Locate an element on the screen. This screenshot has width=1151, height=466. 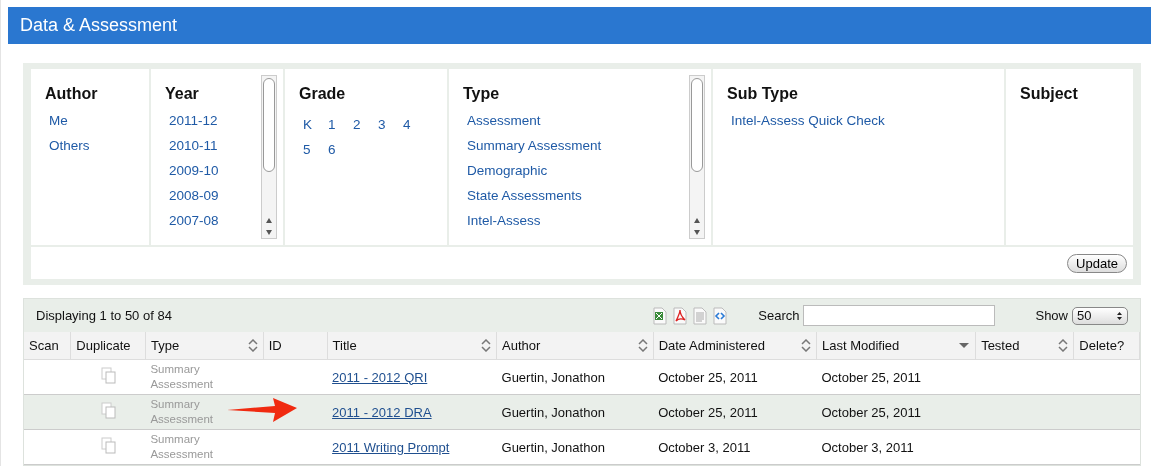
filter-link: 4 is located at coordinates (415, 124).